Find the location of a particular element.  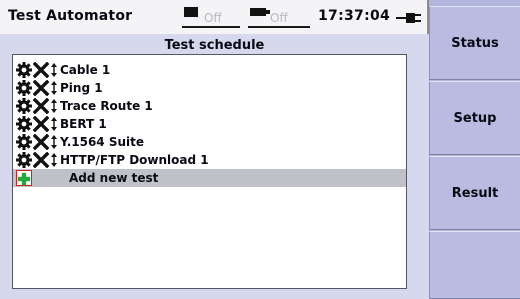

link-status-label: Off is located at coordinates (279, 18).